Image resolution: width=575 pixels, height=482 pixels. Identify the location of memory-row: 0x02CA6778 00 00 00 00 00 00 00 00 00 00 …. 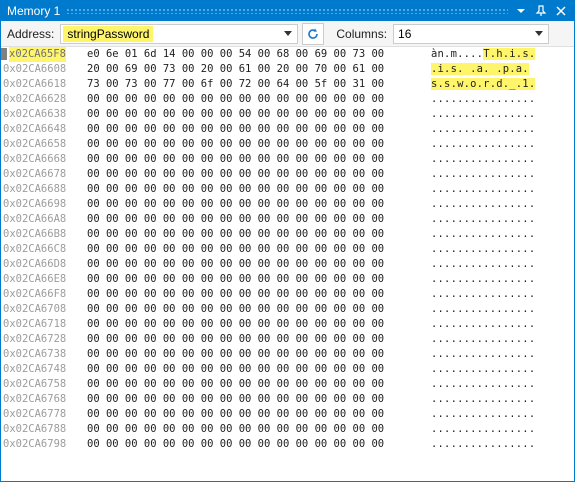
(287, 414).